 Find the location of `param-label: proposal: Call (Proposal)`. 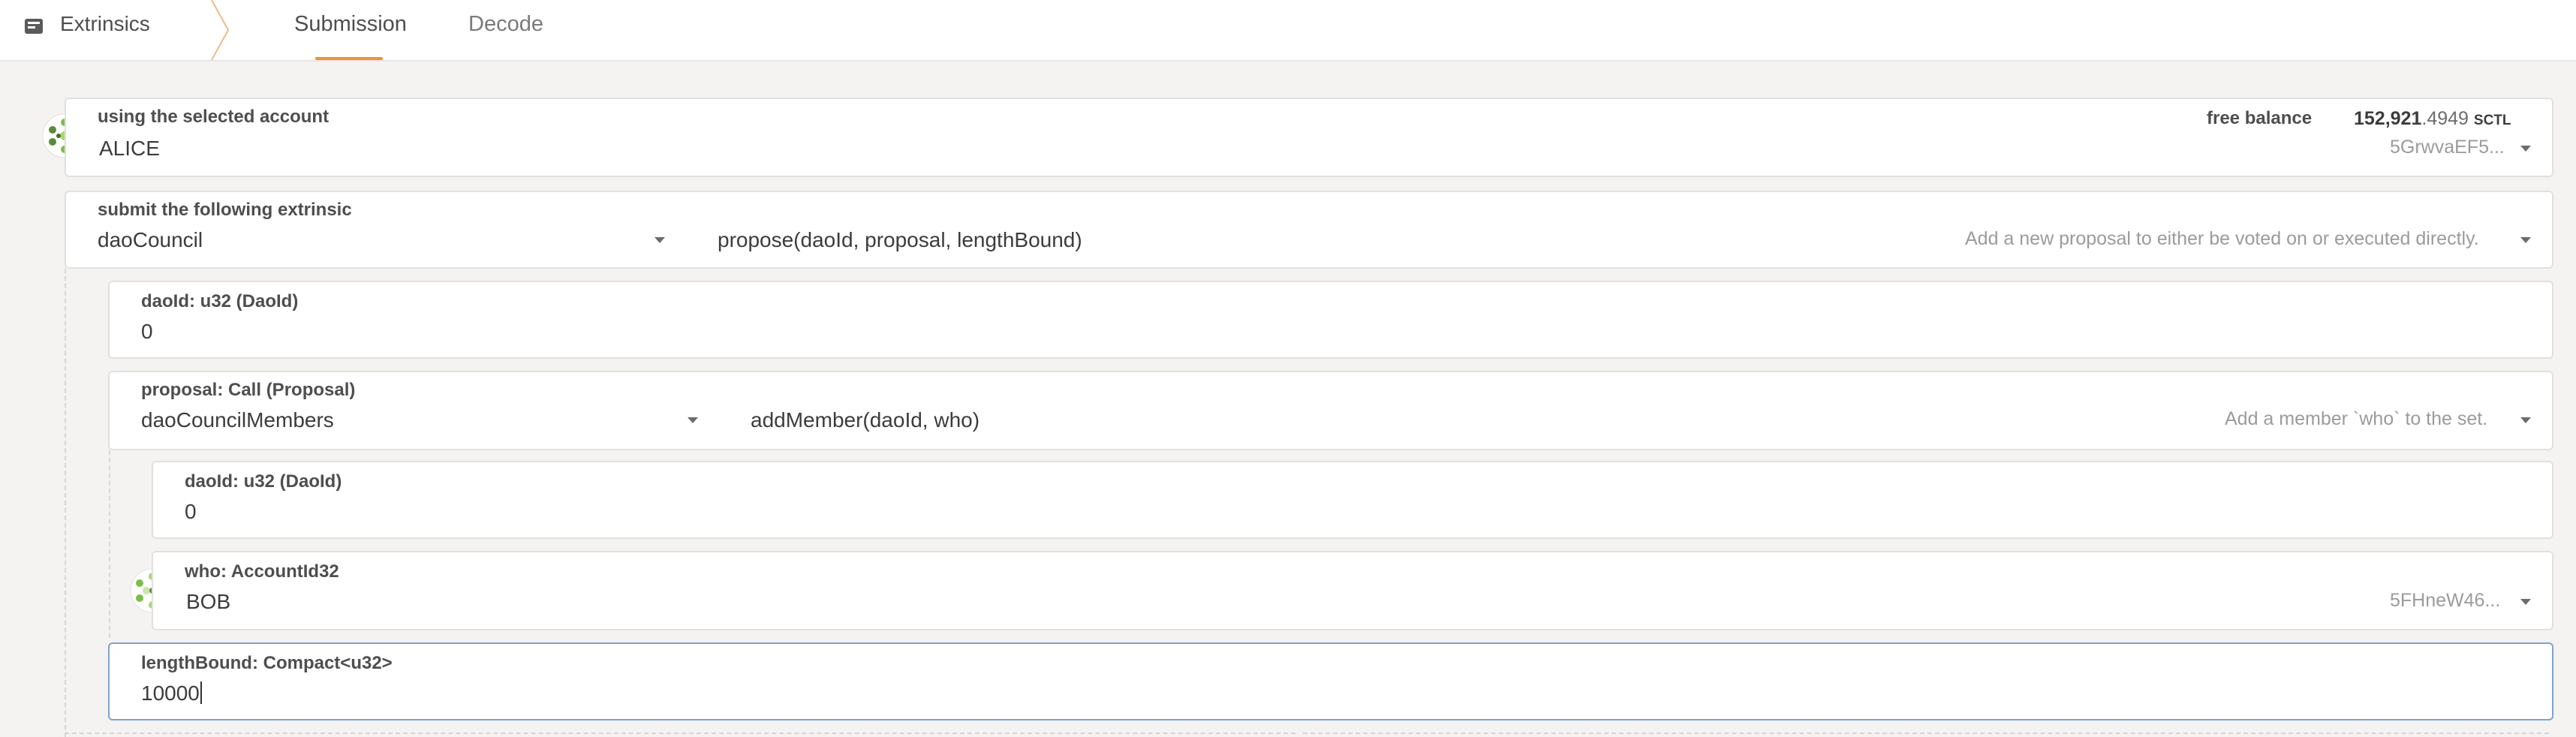

param-label: proposal: Call (Proposal) is located at coordinates (248, 390).